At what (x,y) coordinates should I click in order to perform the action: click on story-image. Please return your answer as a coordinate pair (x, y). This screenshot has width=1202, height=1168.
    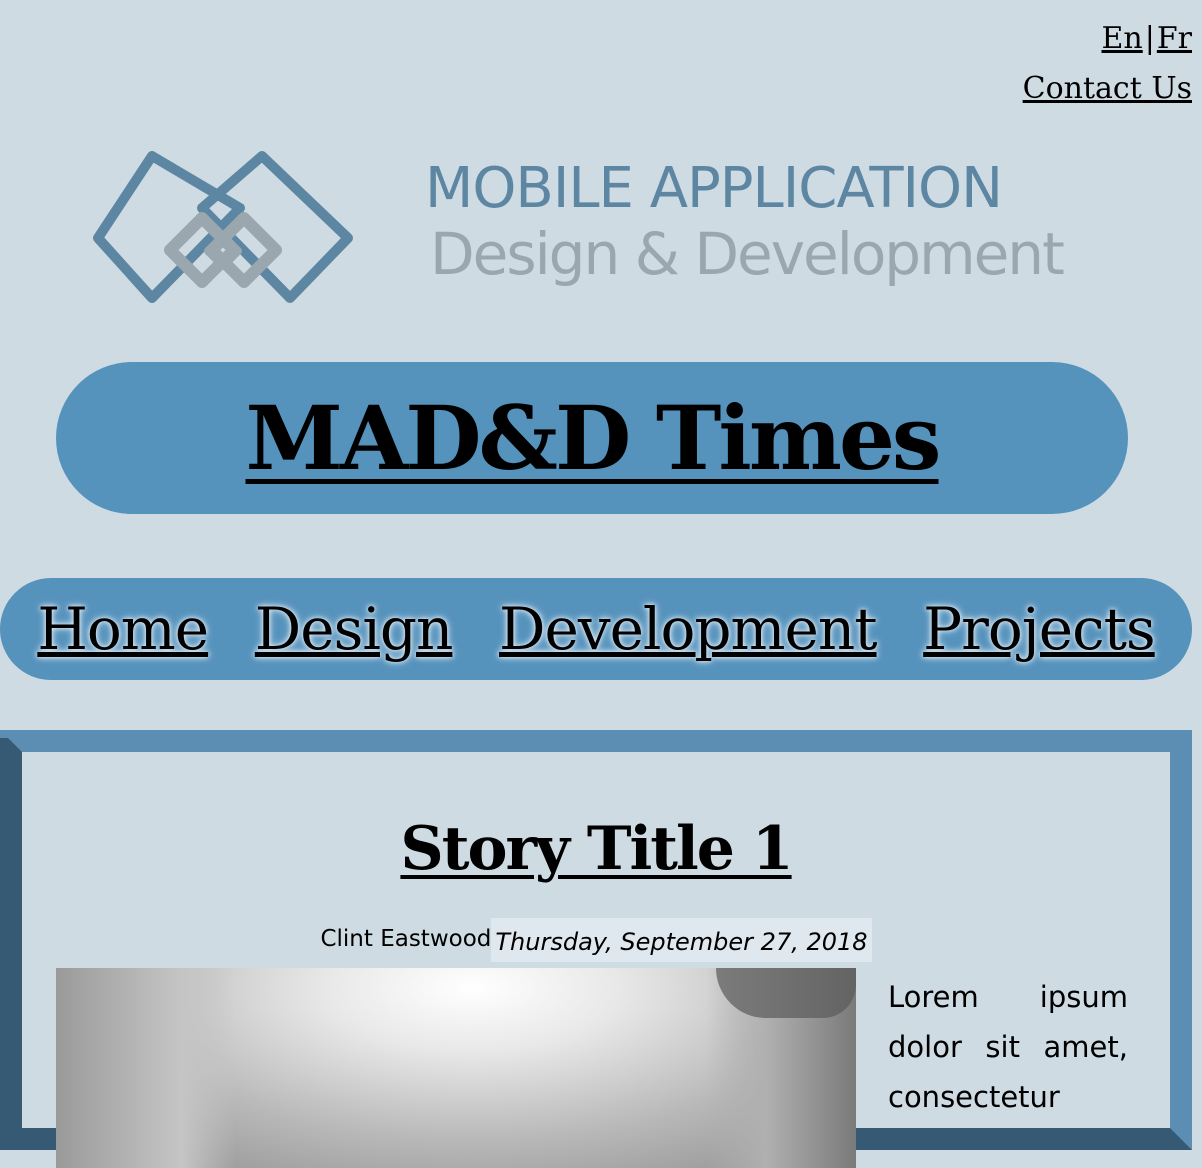
    Looking at the image, I should click on (456, 1068).